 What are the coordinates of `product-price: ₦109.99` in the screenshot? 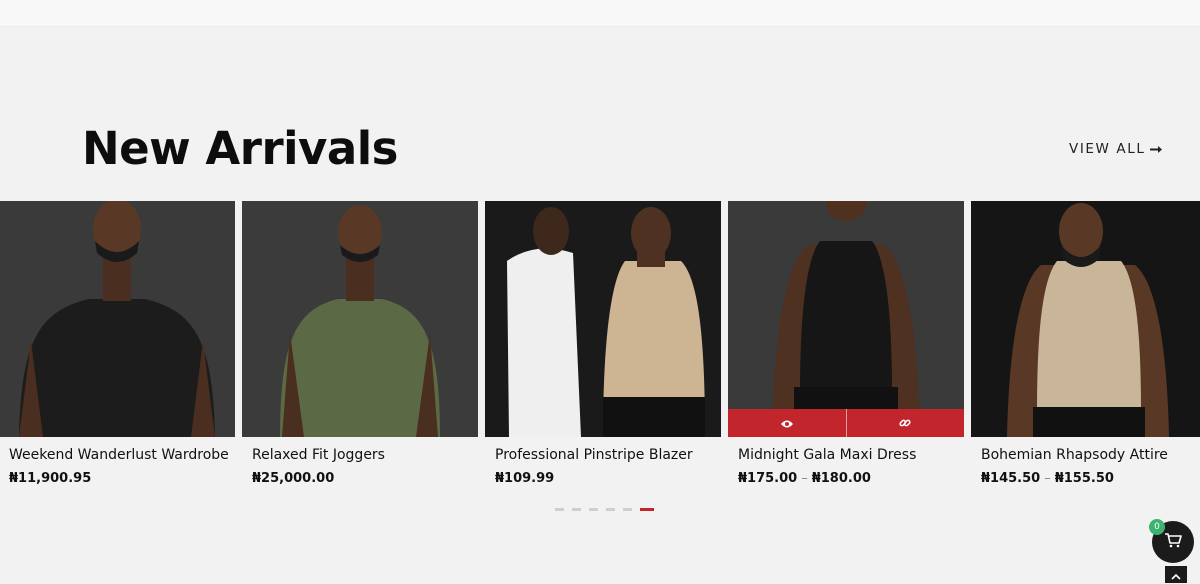 It's located at (525, 478).